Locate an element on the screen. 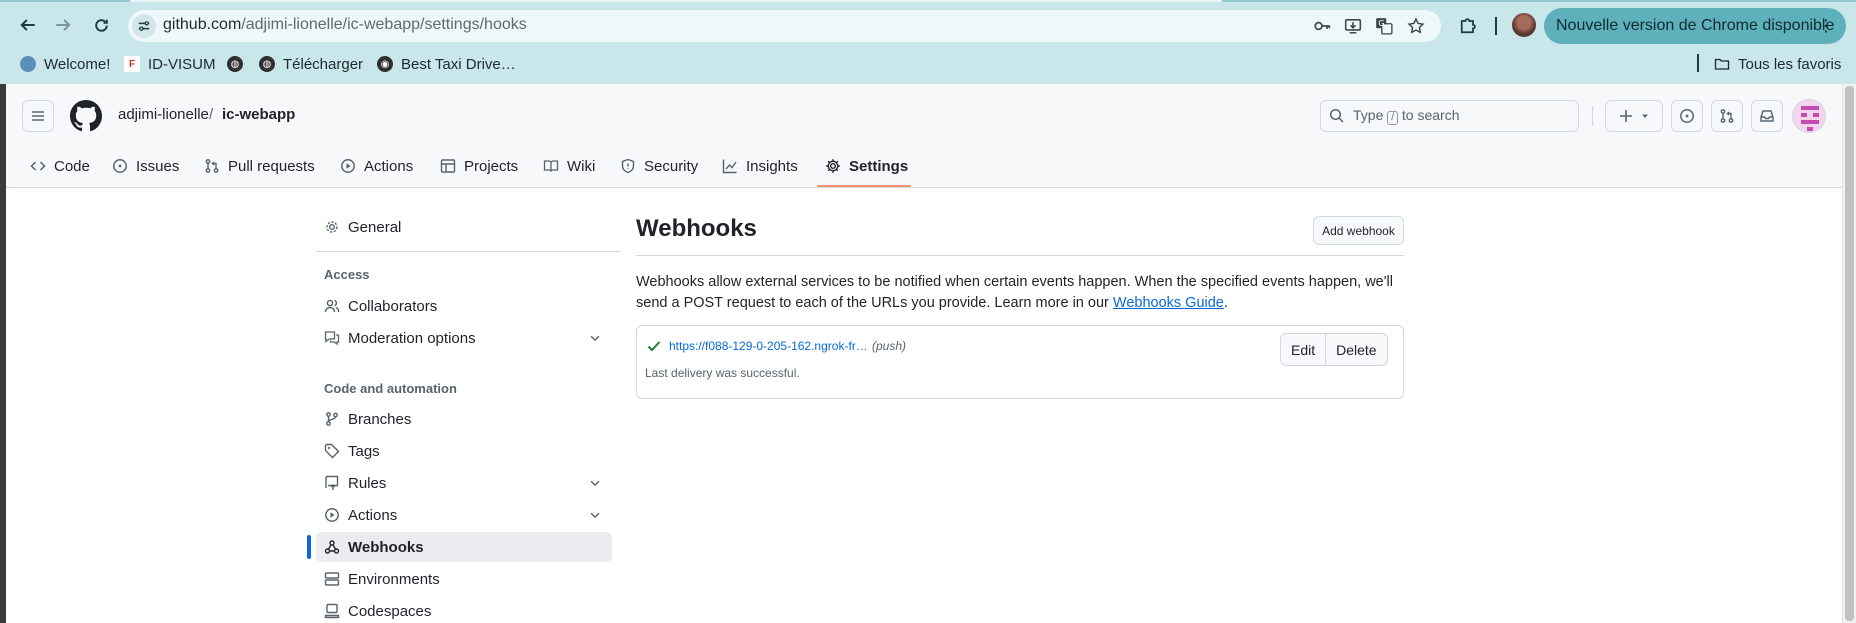  sidebar-item-codespaces: Codespaces is located at coordinates (464, 609).